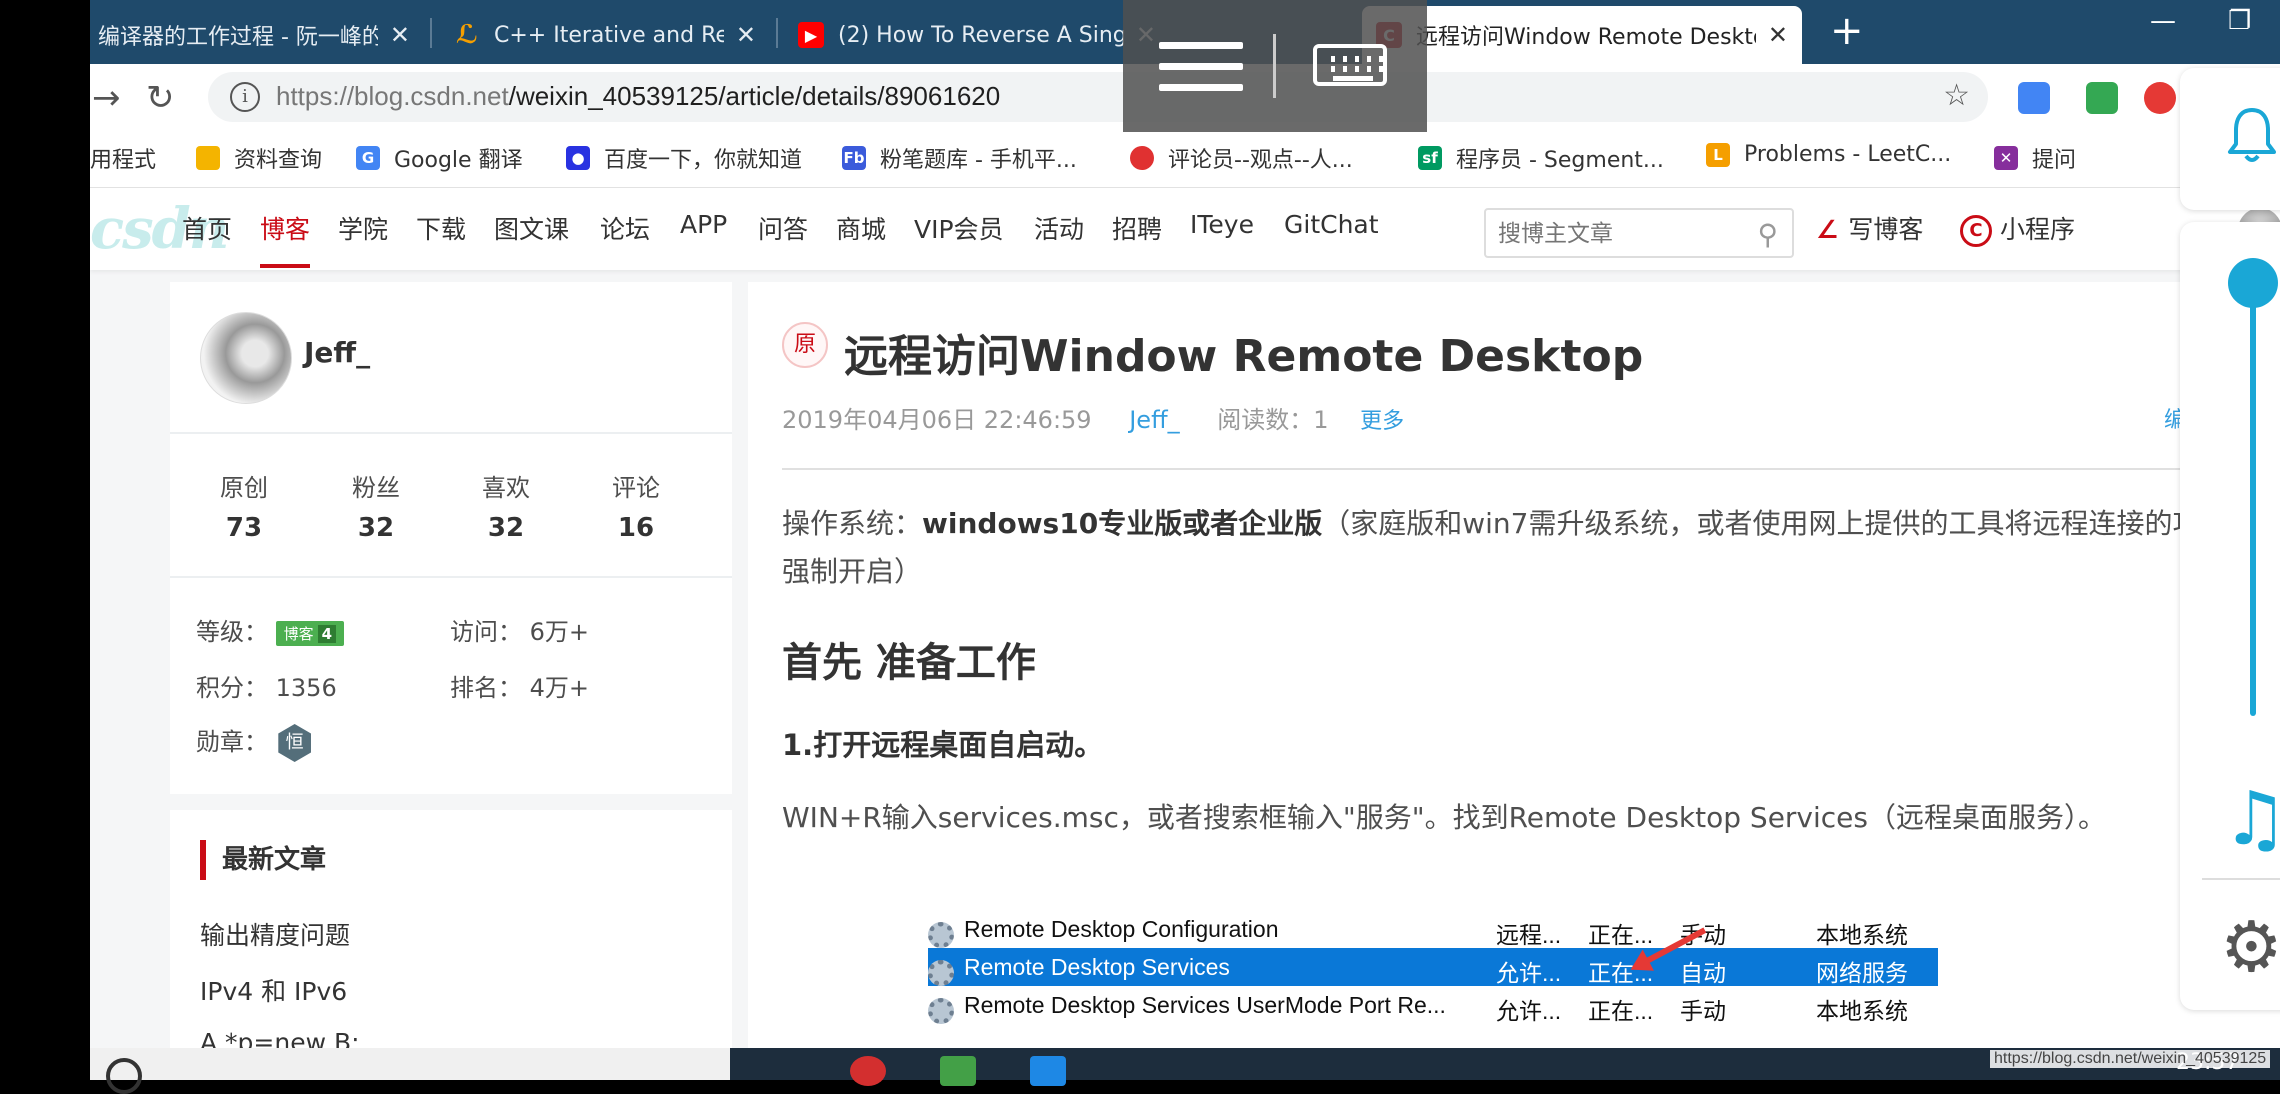 The width and height of the screenshot is (2280, 1094). I want to click on new-tab-button: +, so click(1847, 31).